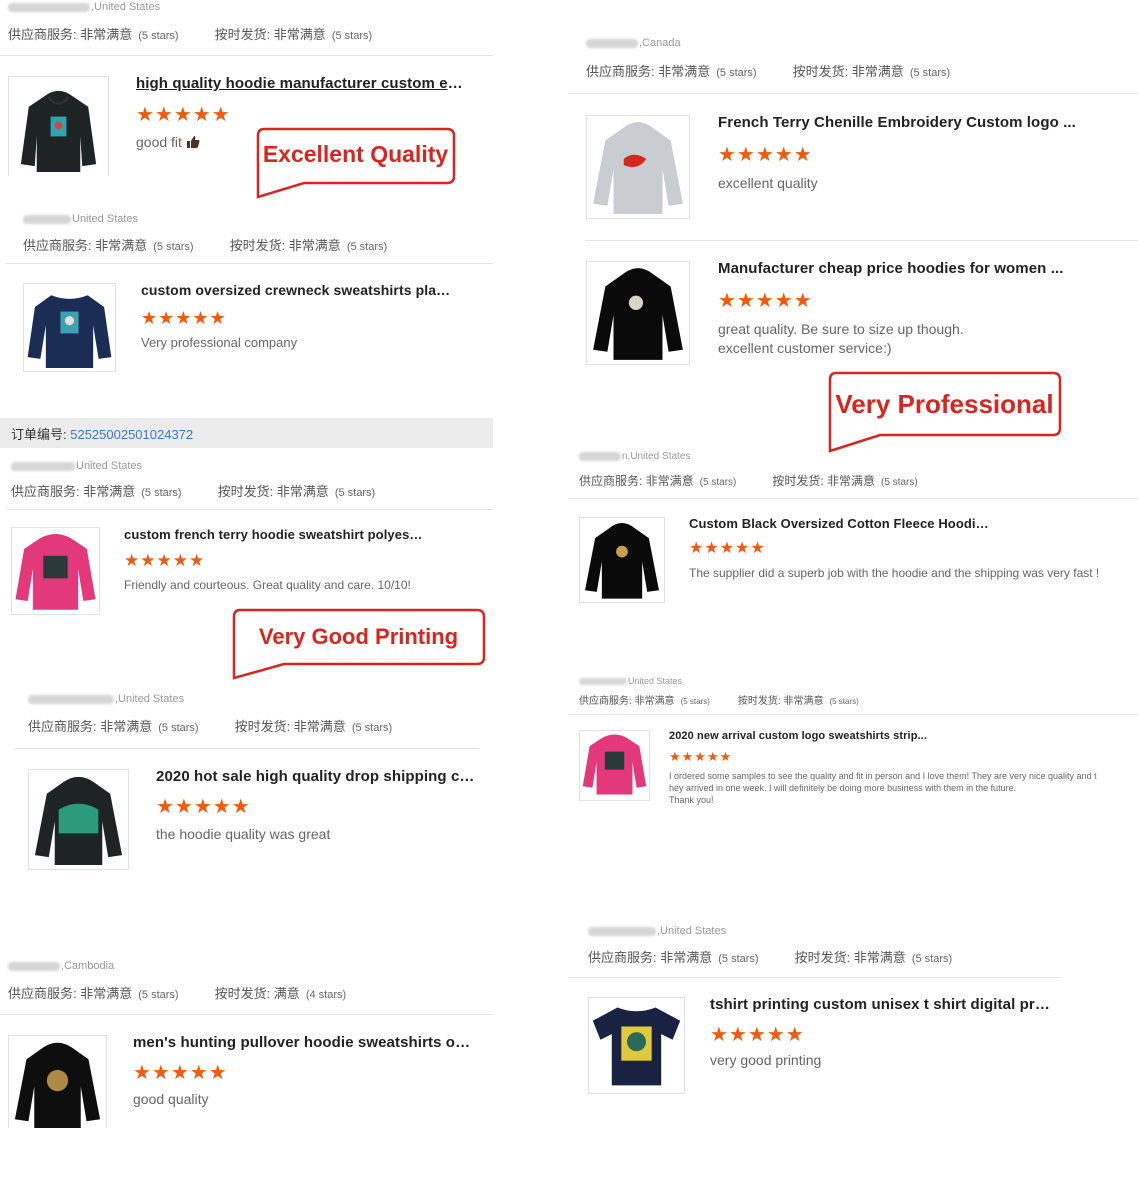 Image resolution: width=1138 pixels, height=1198 pixels. I want to click on callout-excellent-quality: Excellent Quality, so click(356, 163).